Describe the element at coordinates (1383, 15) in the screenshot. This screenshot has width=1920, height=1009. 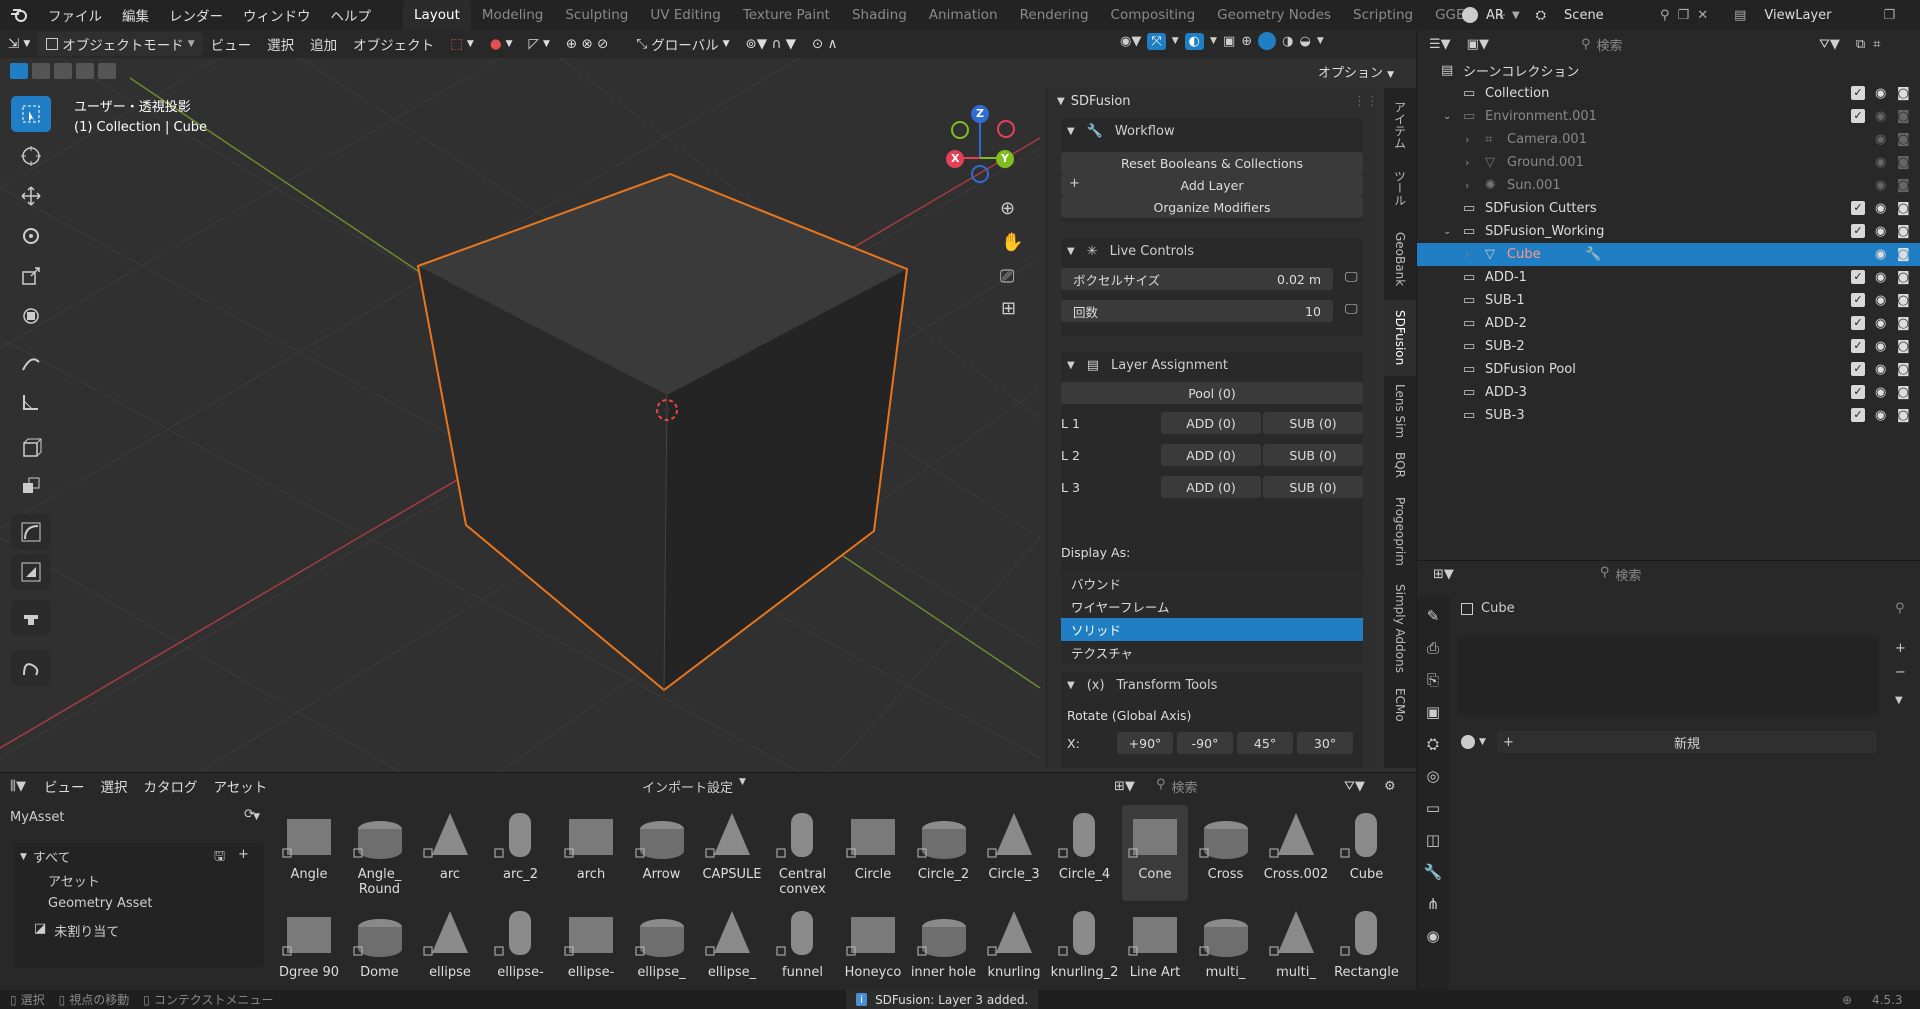
I see `tab-scripting: Scripting` at that location.